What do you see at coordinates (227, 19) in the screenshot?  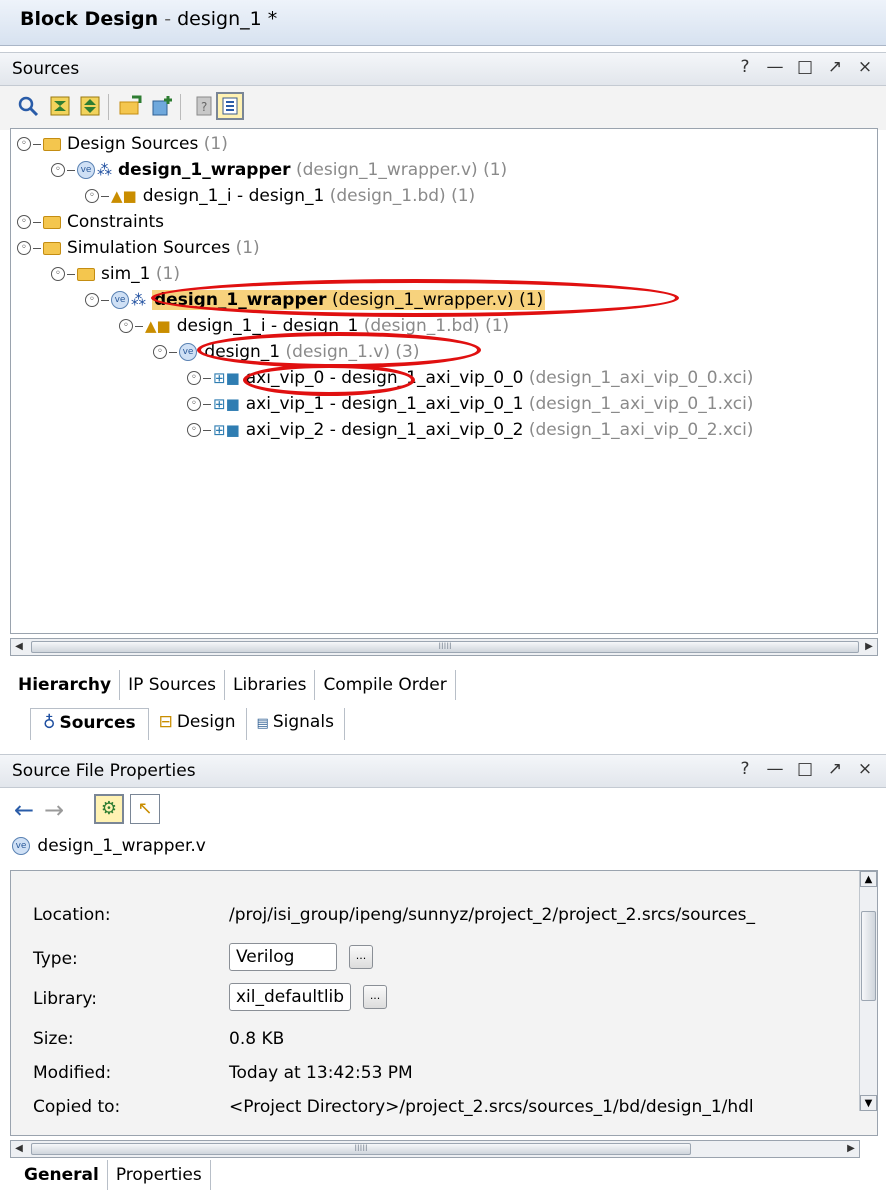 I see `window-title-design: design_1 *` at bounding box center [227, 19].